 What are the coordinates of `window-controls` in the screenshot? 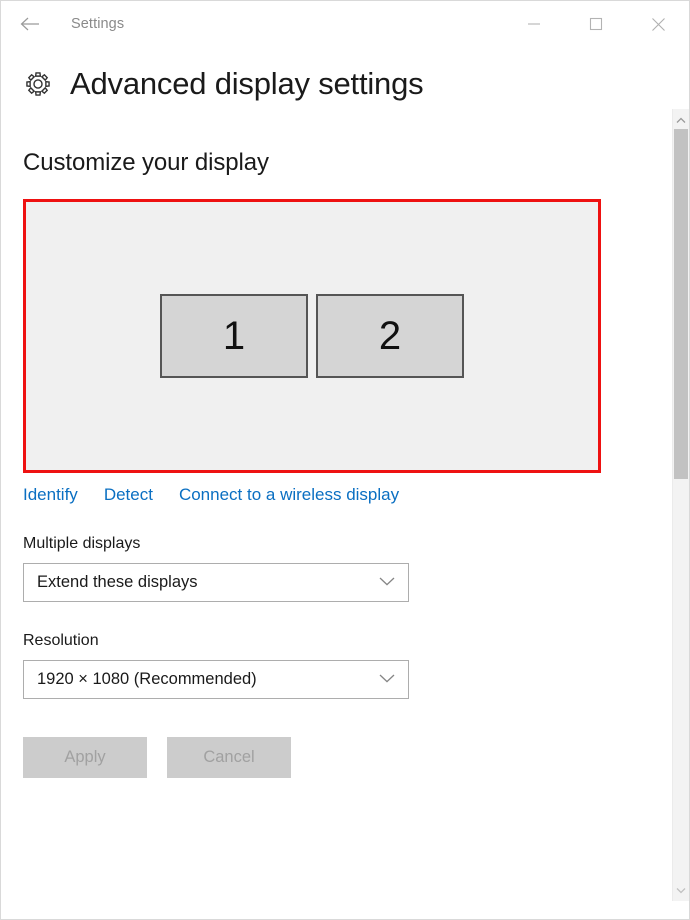 It's located at (596, 24).